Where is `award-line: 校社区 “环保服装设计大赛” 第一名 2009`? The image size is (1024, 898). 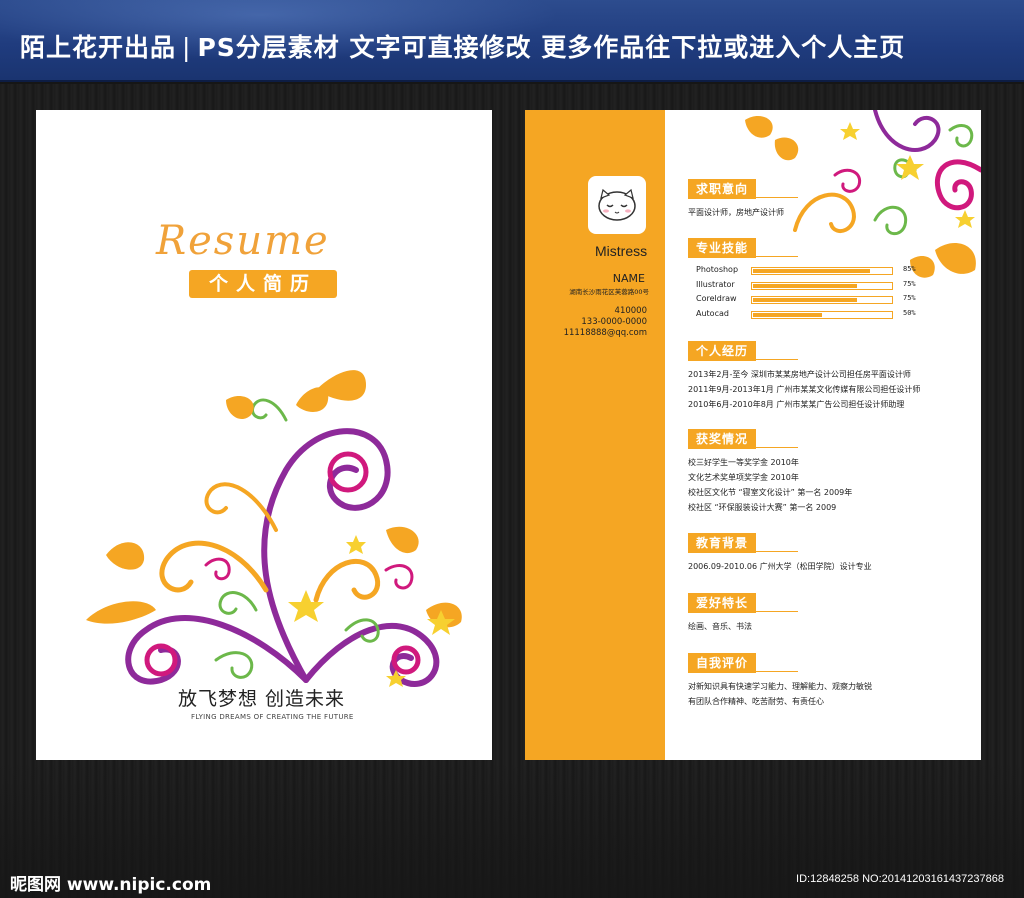
award-line: 校社区 “环保服装设计大赛” 第一名 2009 is located at coordinates (762, 507).